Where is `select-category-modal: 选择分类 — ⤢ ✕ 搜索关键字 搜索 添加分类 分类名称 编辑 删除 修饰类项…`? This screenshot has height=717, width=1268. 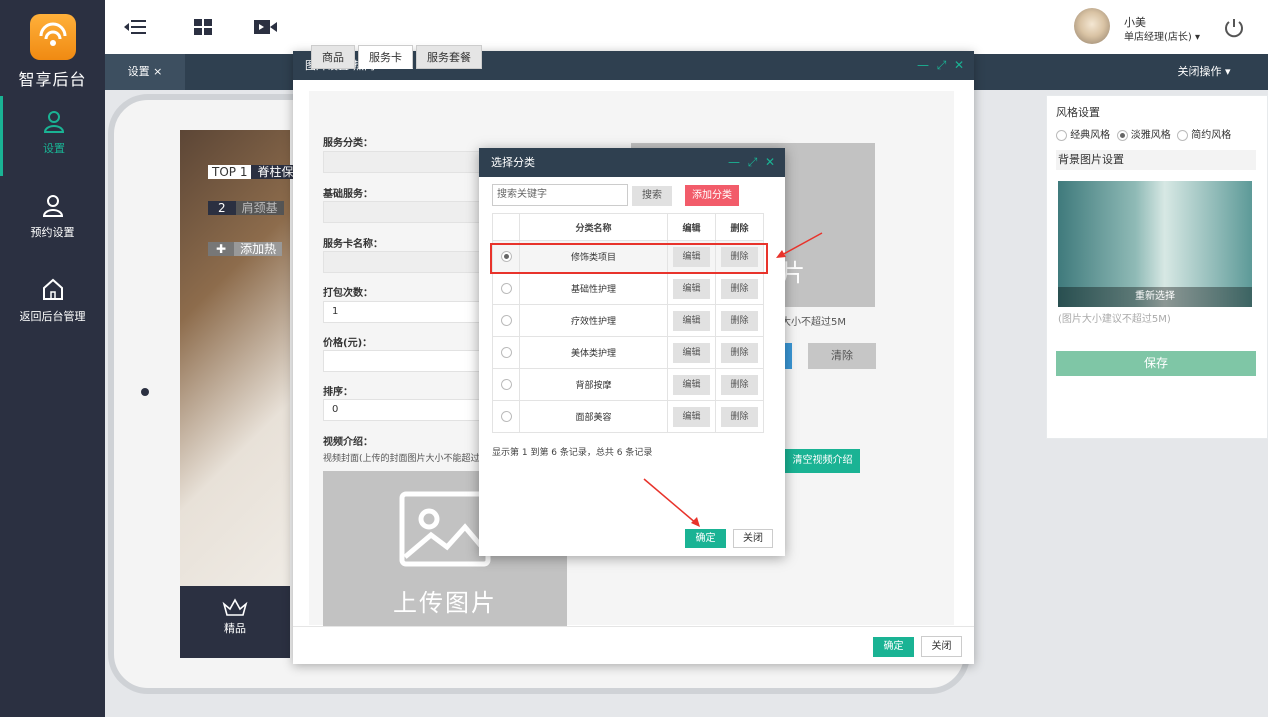
select-category-modal: 选择分类 — ⤢ ✕ 搜索关键字 搜索 添加分类 分类名称 编辑 删除 修饰类项… is located at coordinates (632, 352).